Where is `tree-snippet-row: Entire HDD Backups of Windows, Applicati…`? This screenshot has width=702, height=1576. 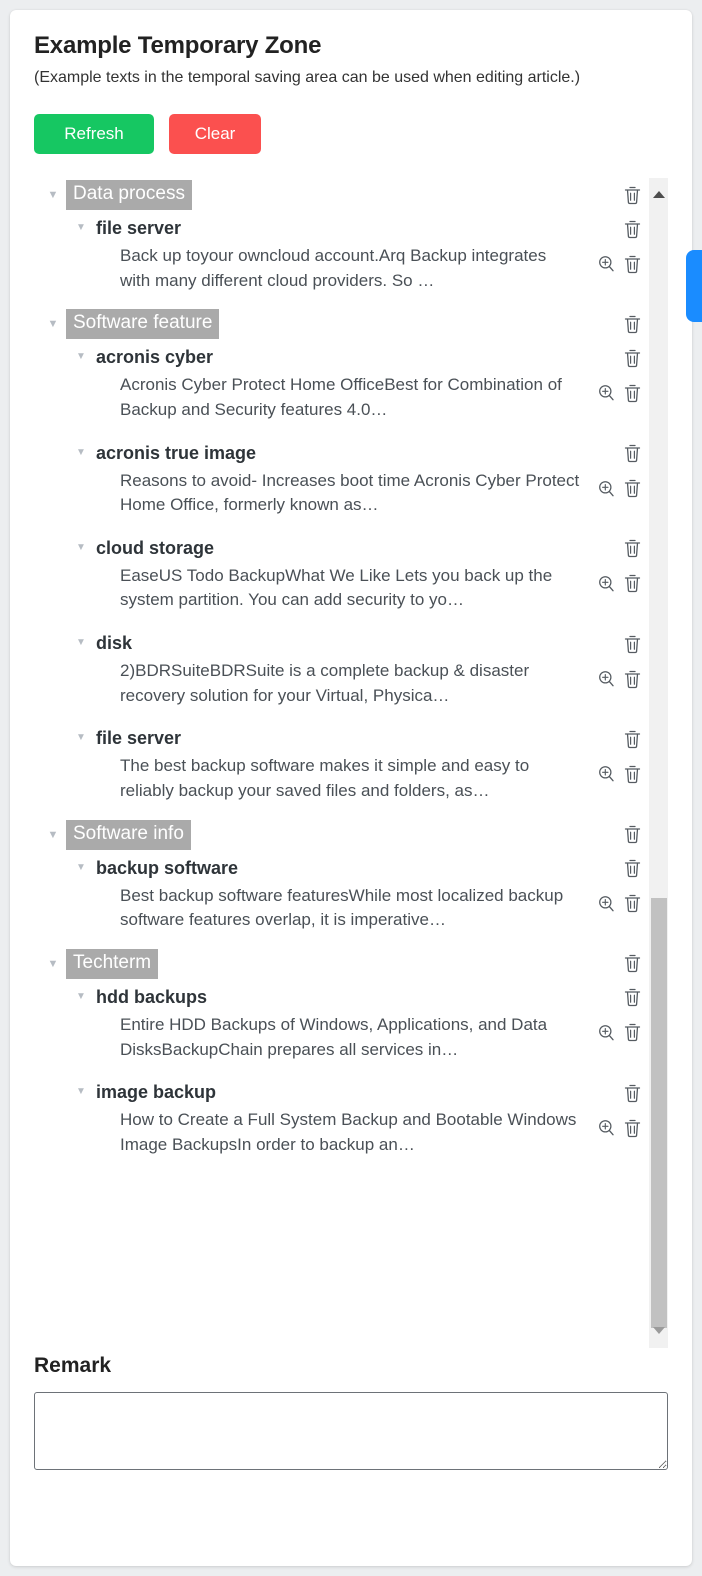
tree-snippet-row: Entire HDD Backups of Windows, Applicati… is located at coordinates (342, 1037).